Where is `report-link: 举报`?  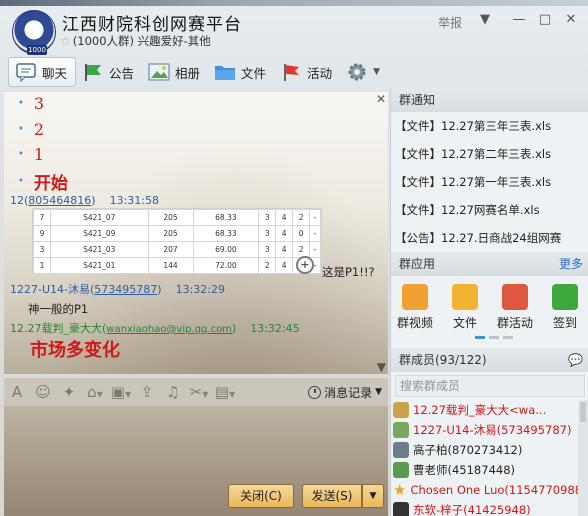
report-link: 举报 is located at coordinates (450, 22).